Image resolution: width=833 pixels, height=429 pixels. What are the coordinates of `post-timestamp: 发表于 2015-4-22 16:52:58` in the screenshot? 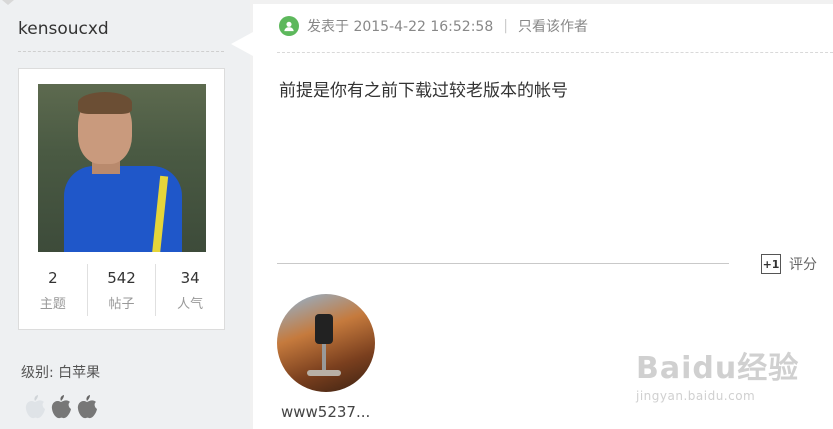 It's located at (400, 27).